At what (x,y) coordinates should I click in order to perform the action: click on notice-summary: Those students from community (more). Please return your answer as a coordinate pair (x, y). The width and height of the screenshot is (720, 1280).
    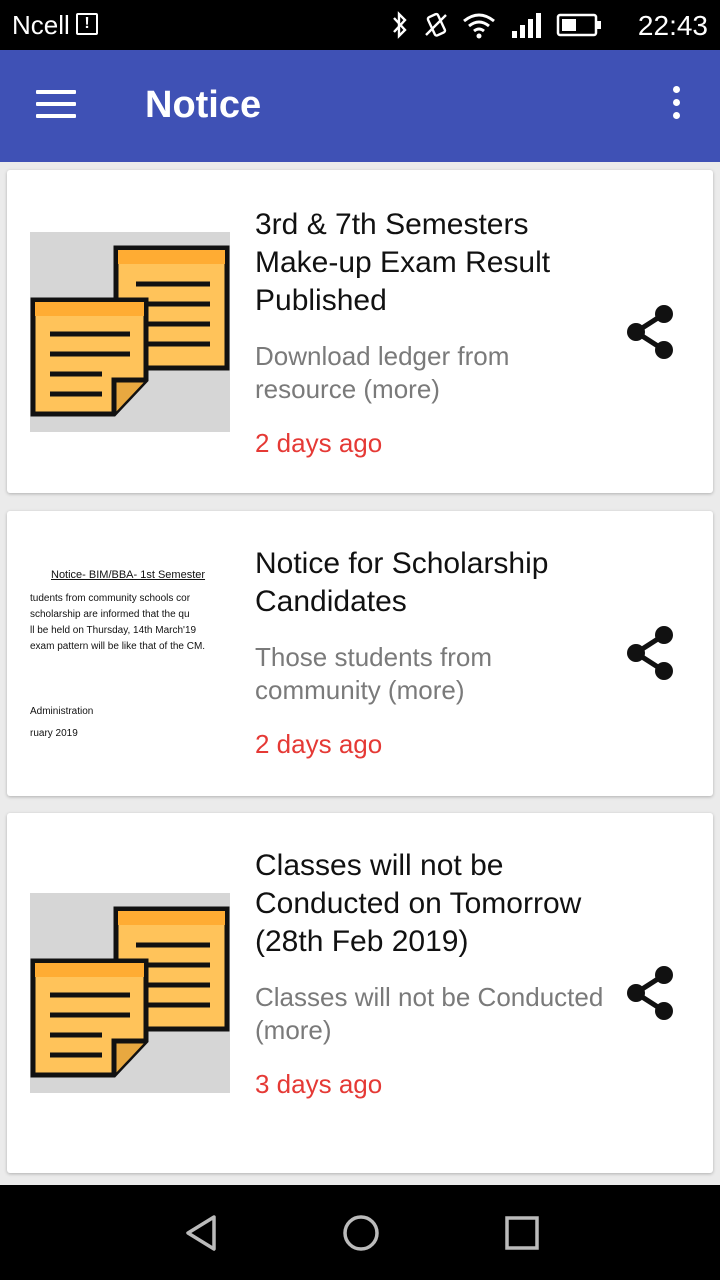
    Looking at the image, I should click on (373, 673).